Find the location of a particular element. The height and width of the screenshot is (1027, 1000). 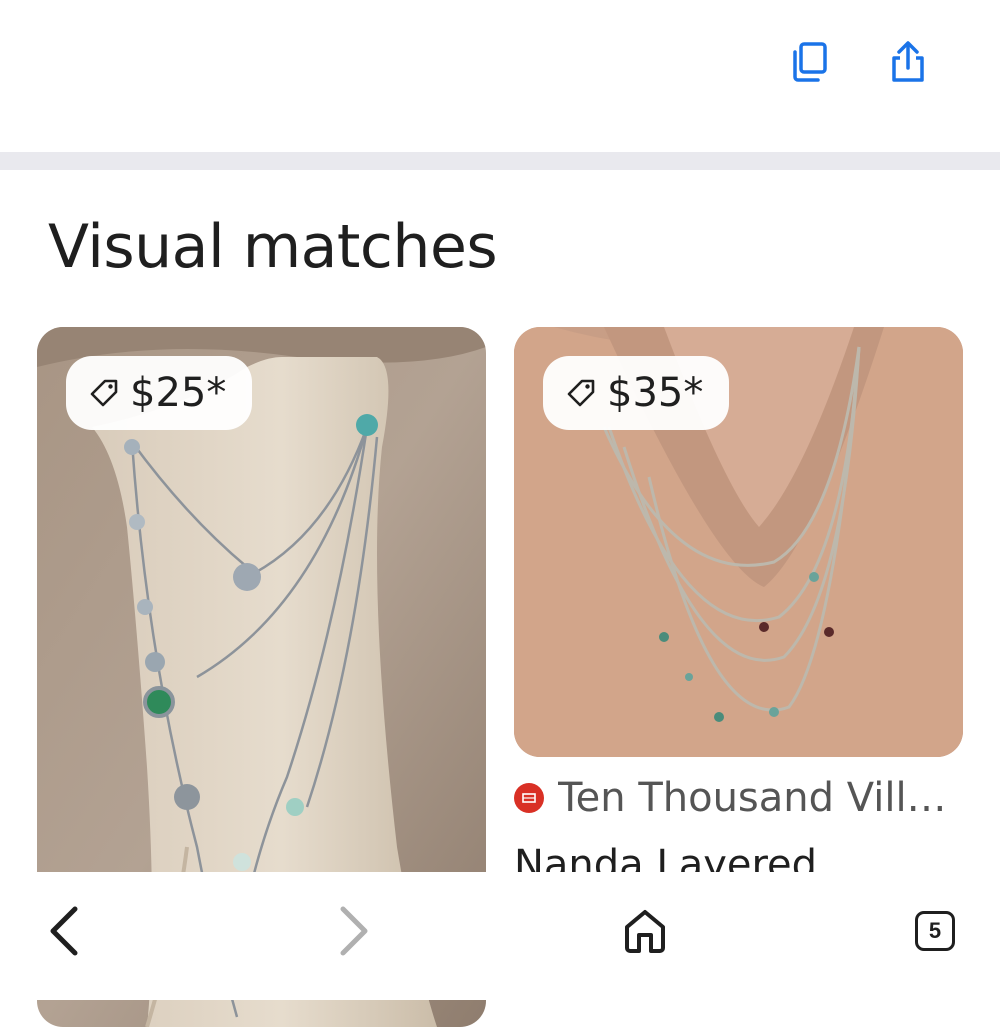

section-title: Visual matches is located at coordinates (273, 247).